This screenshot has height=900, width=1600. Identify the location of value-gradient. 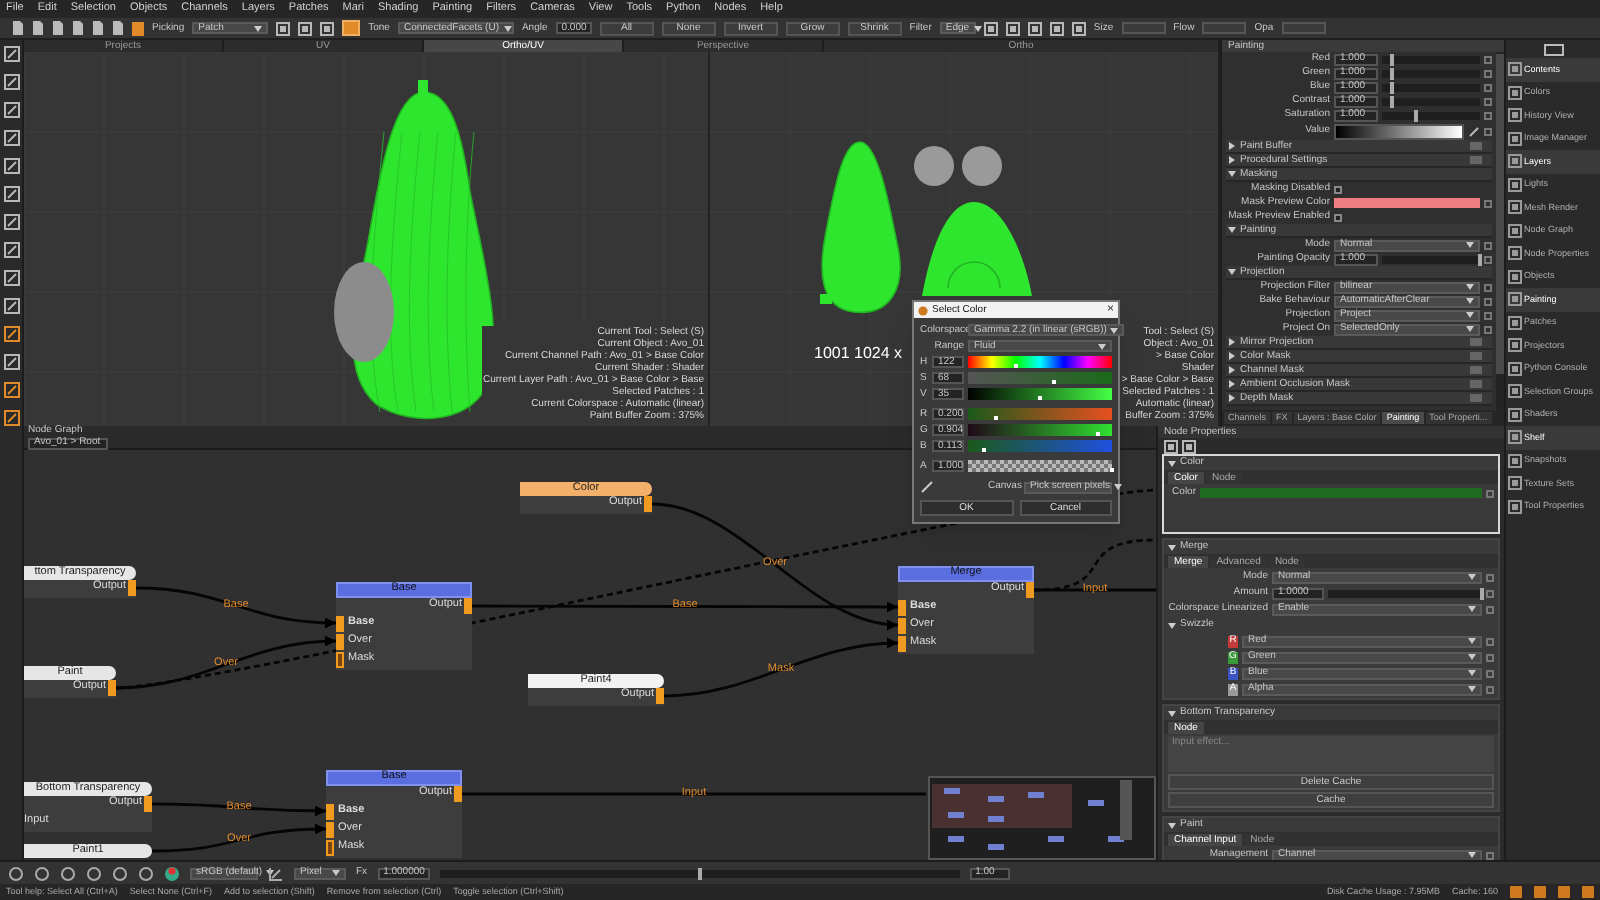
(1399, 131).